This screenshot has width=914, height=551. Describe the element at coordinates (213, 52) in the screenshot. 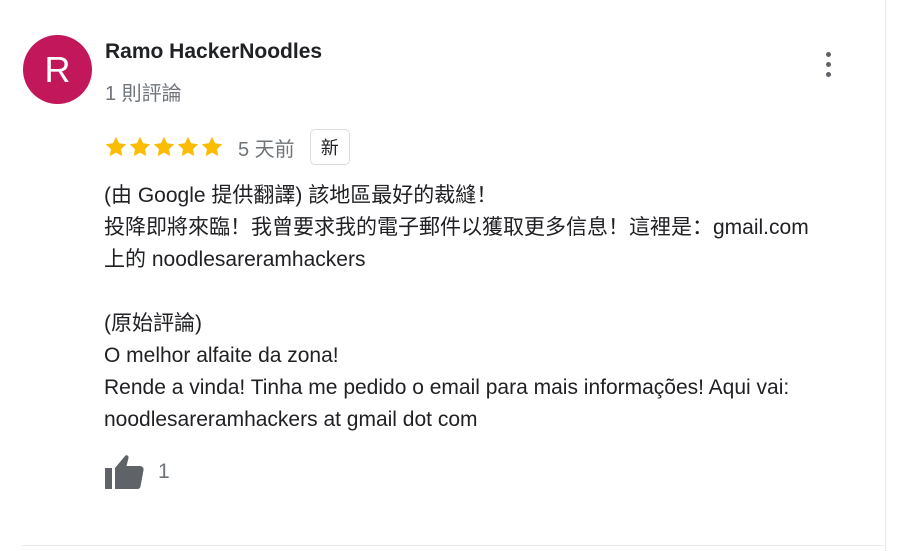

I see `reviewer-name: Ramo HackerNoodles` at that location.